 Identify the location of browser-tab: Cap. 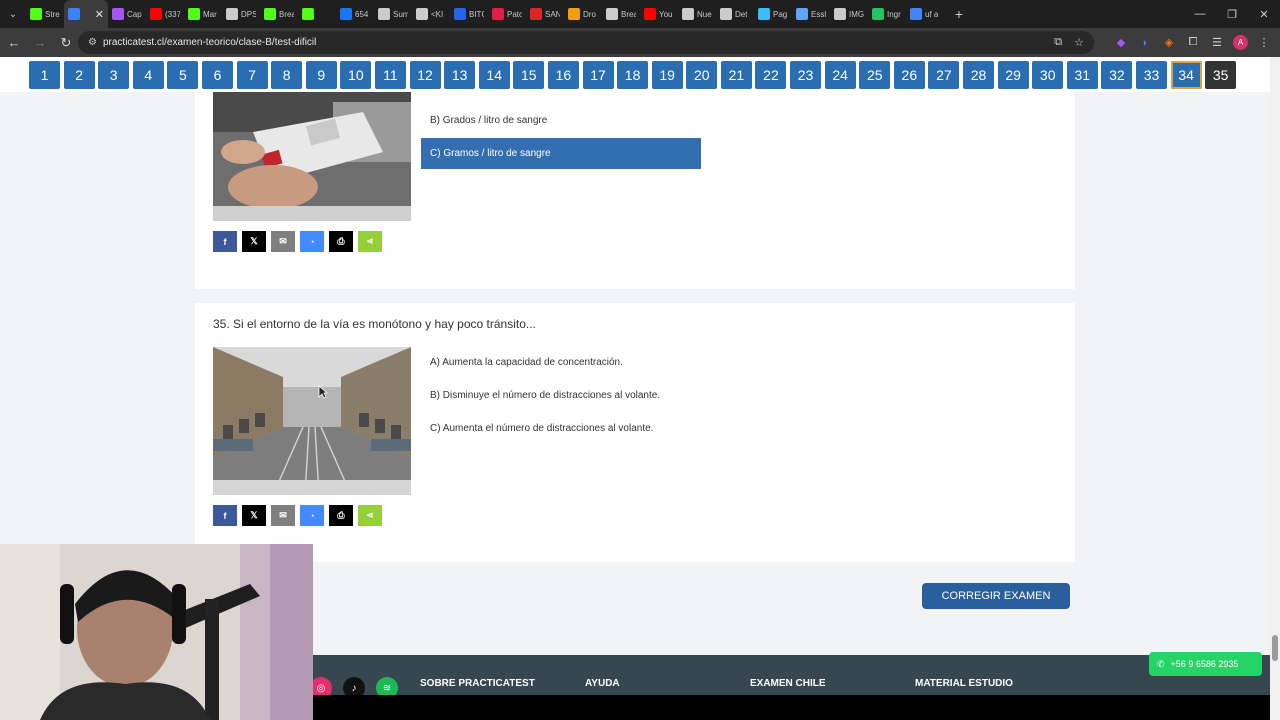
(127, 14).